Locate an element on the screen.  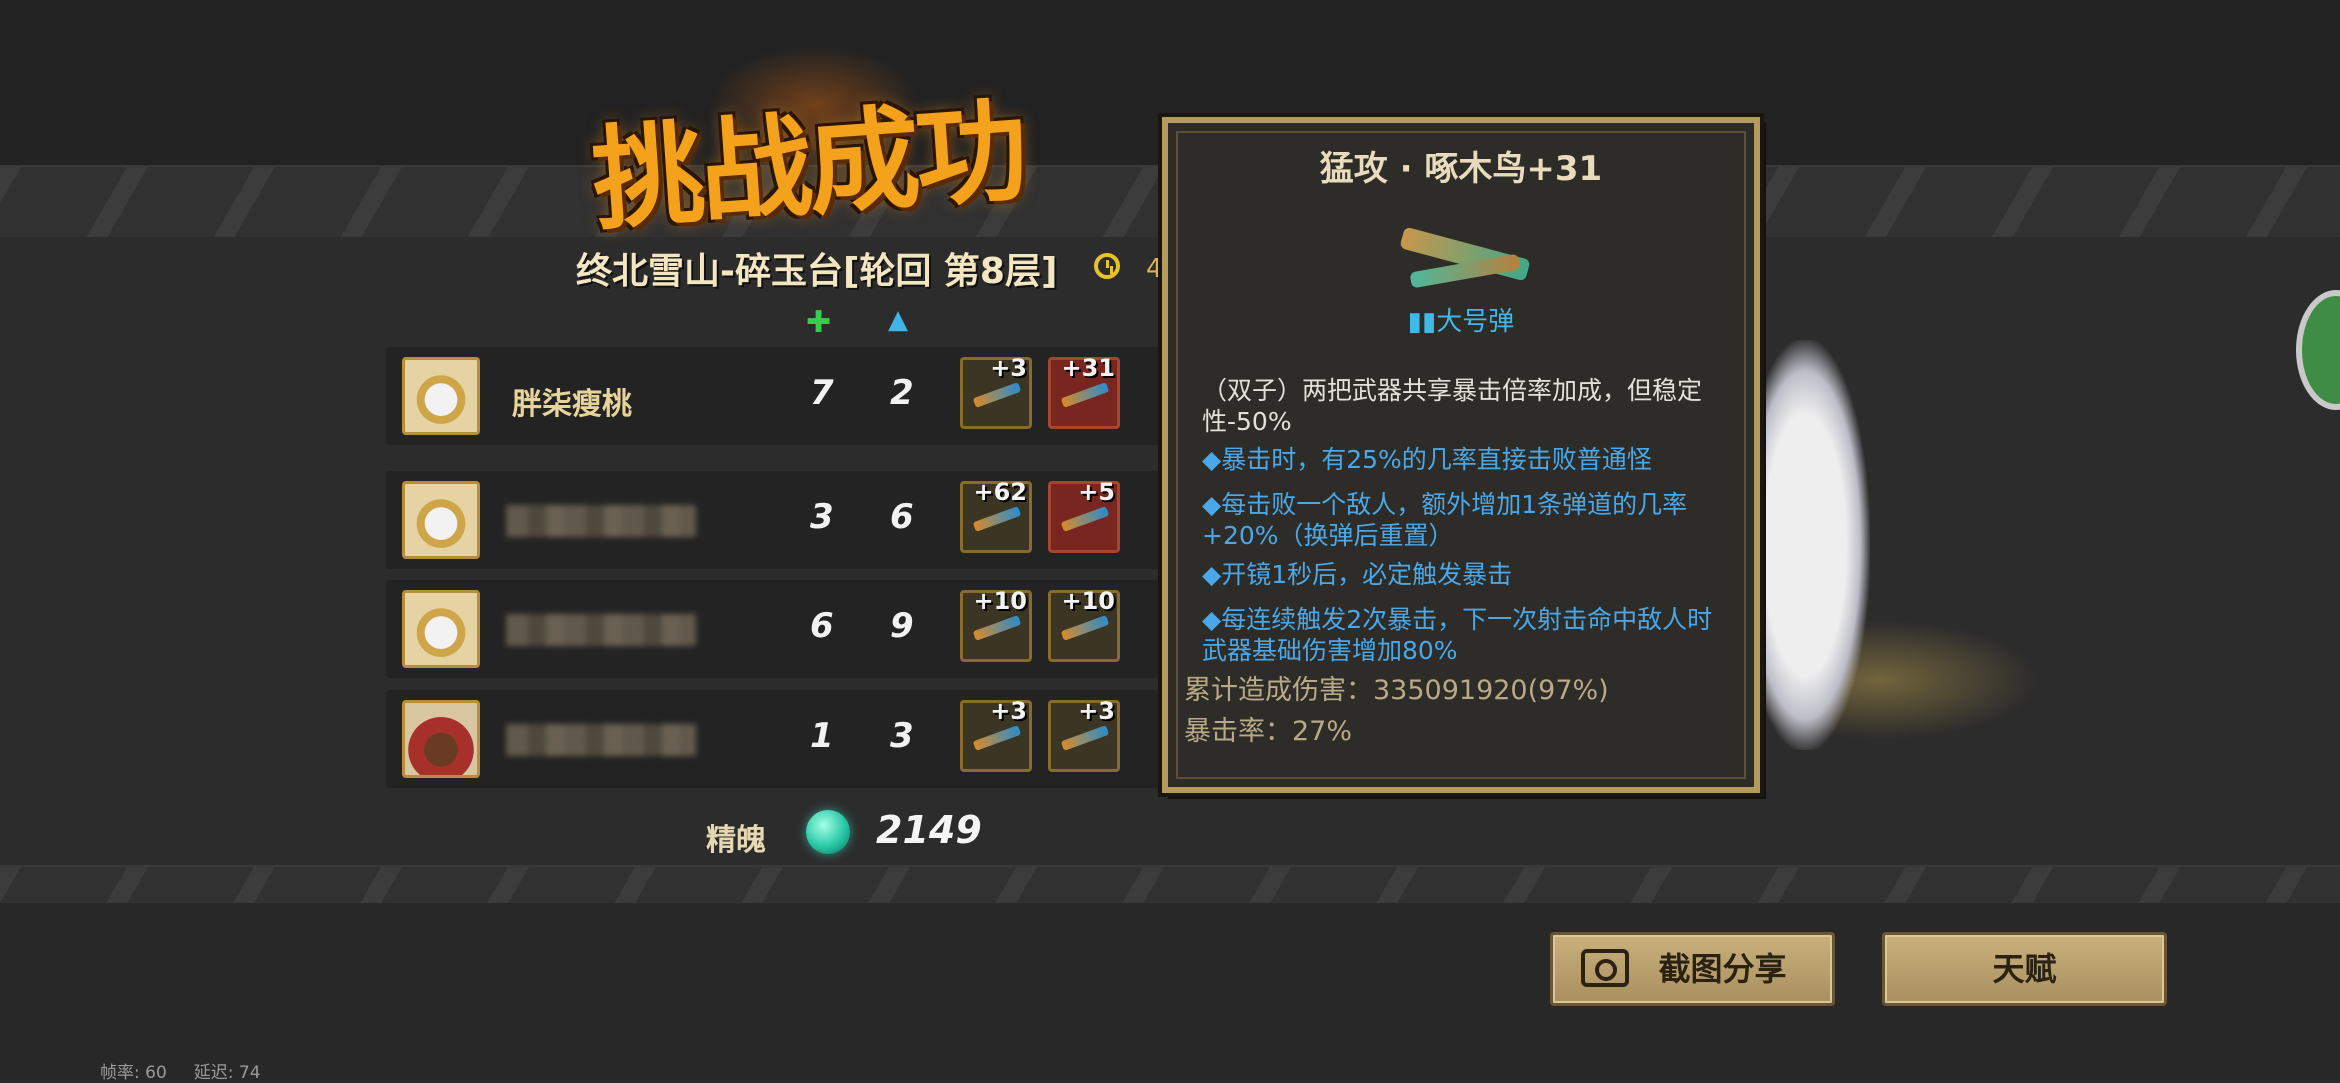
ammo-type-label: 大号弹 is located at coordinates (1475, 322).